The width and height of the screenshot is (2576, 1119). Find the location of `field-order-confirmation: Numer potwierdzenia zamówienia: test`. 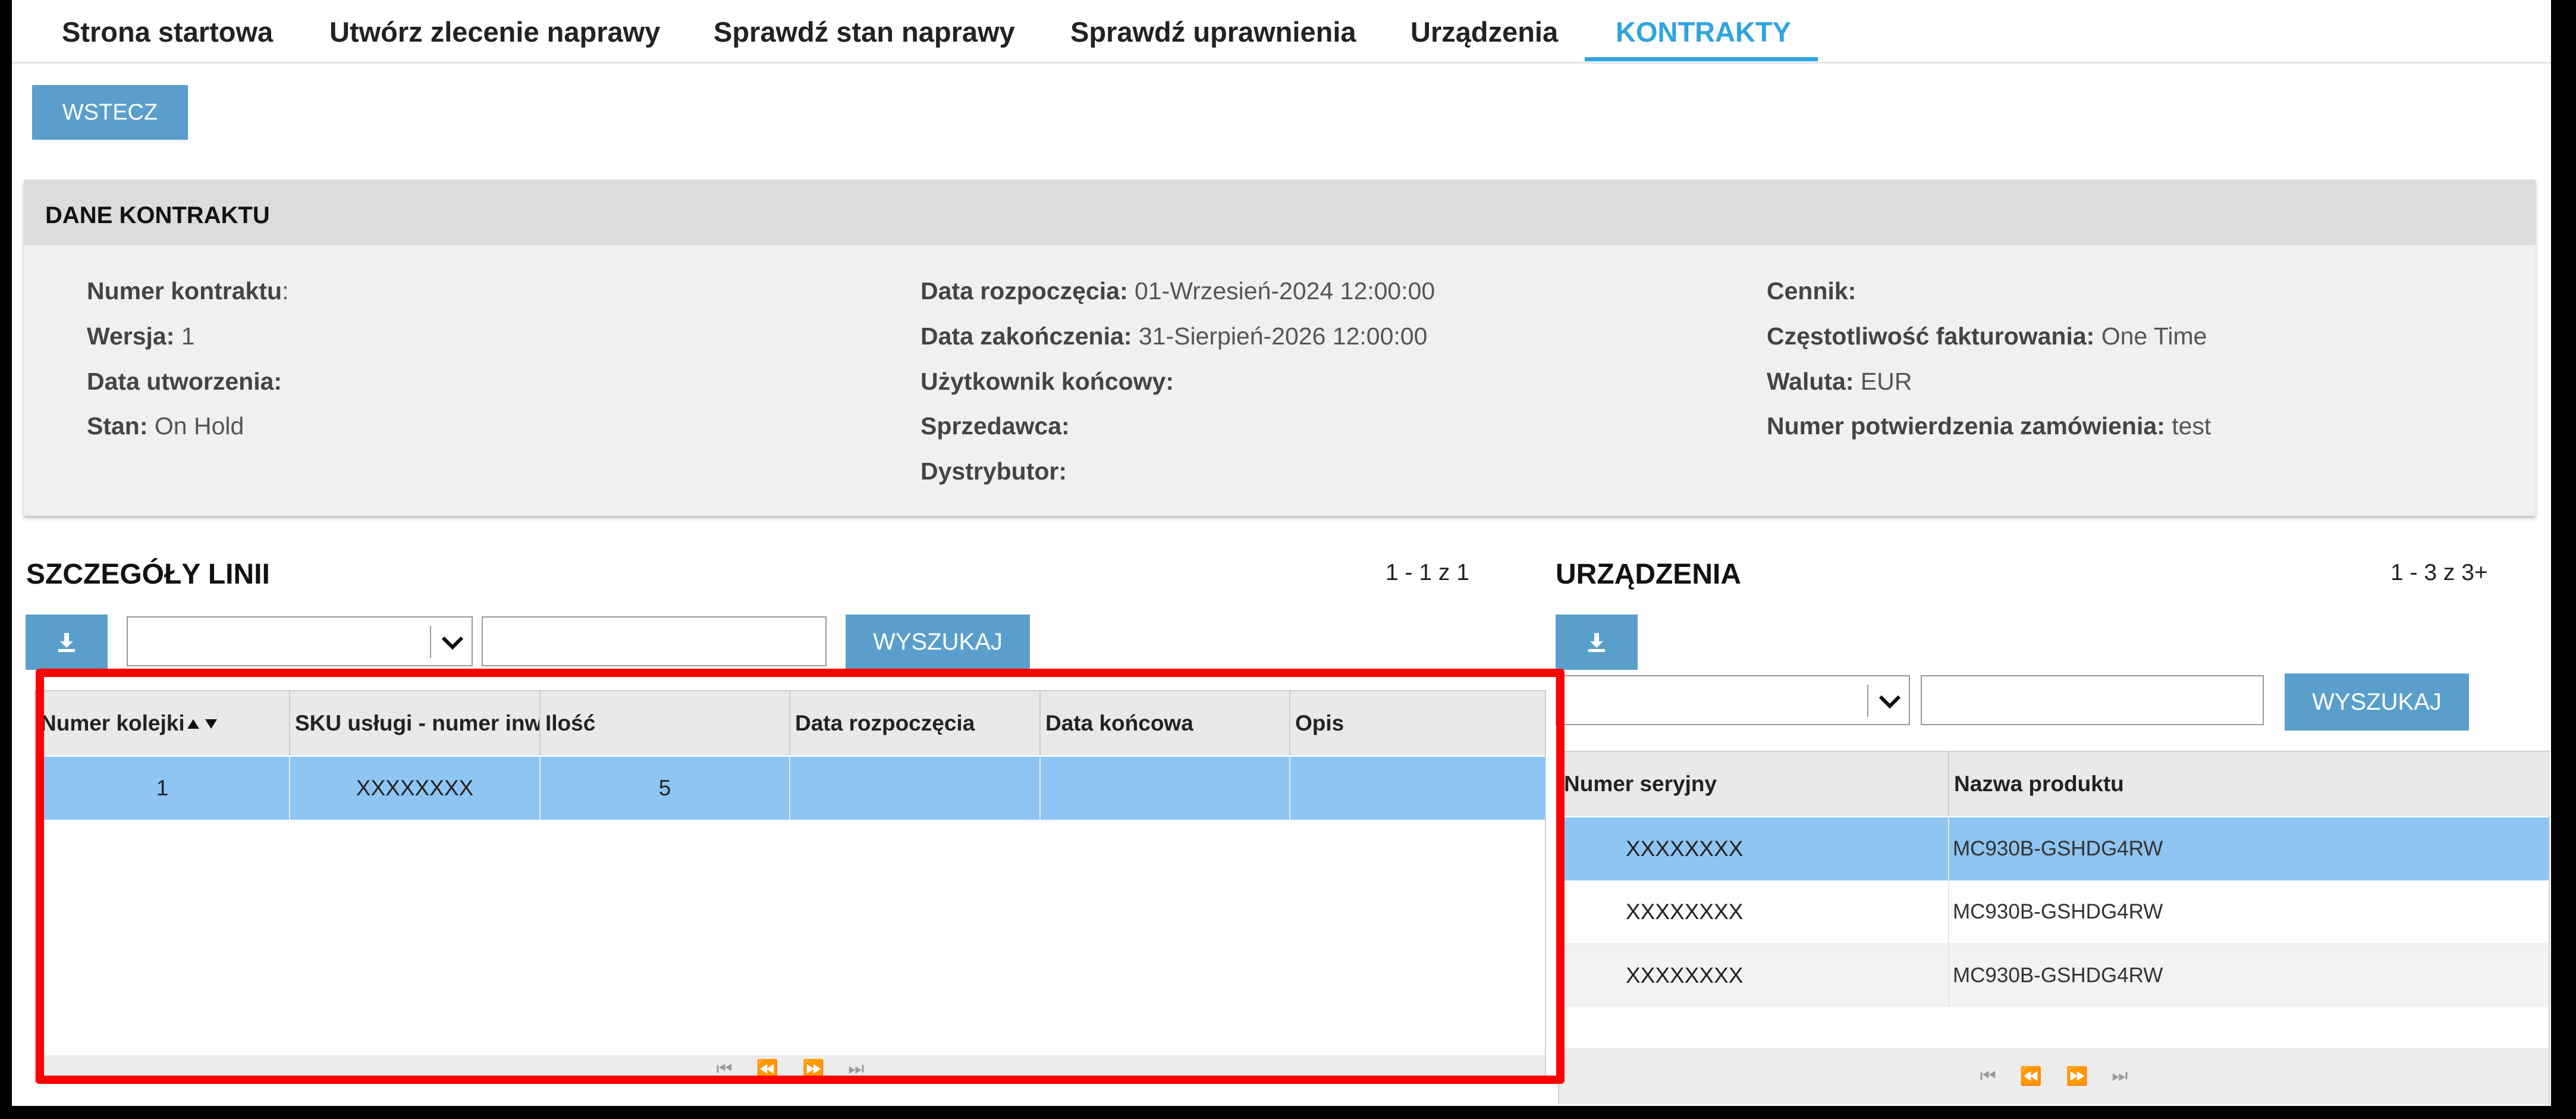

field-order-confirmation: Numer potwierdzenia zamówienia: test is located at coordinates (1989, 426).